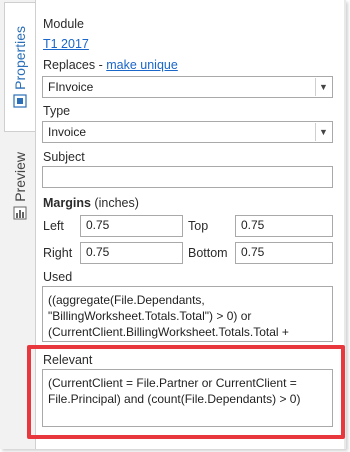 Image resolution: width=350 pixels, height=452 pixels. Describe the element at coordinates (187, 87) in the screenshot. I see `replaces-select: FInvoice ▼` at that location.